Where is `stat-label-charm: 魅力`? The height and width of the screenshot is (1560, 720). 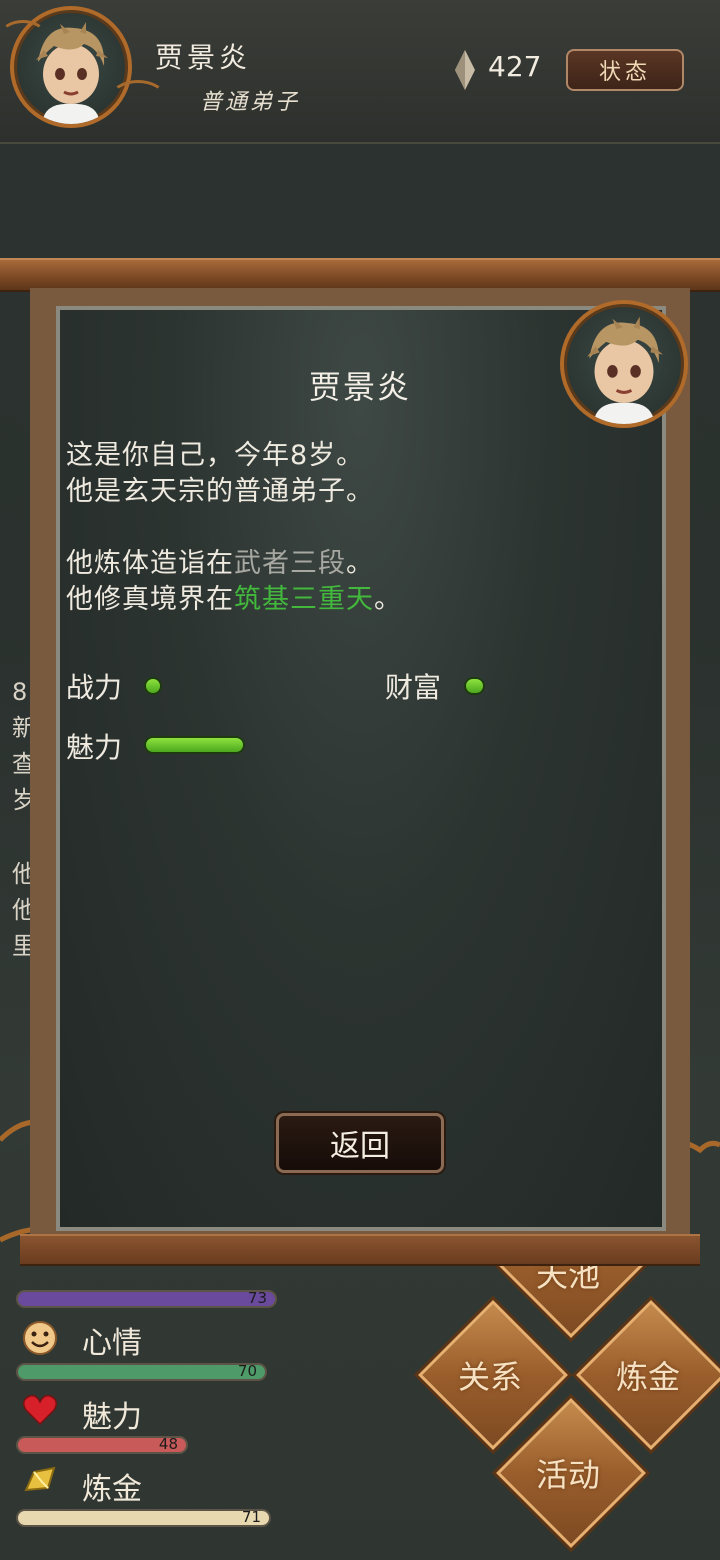 stat-label-charm: 魅力 is located at coordinates (112, 1417).